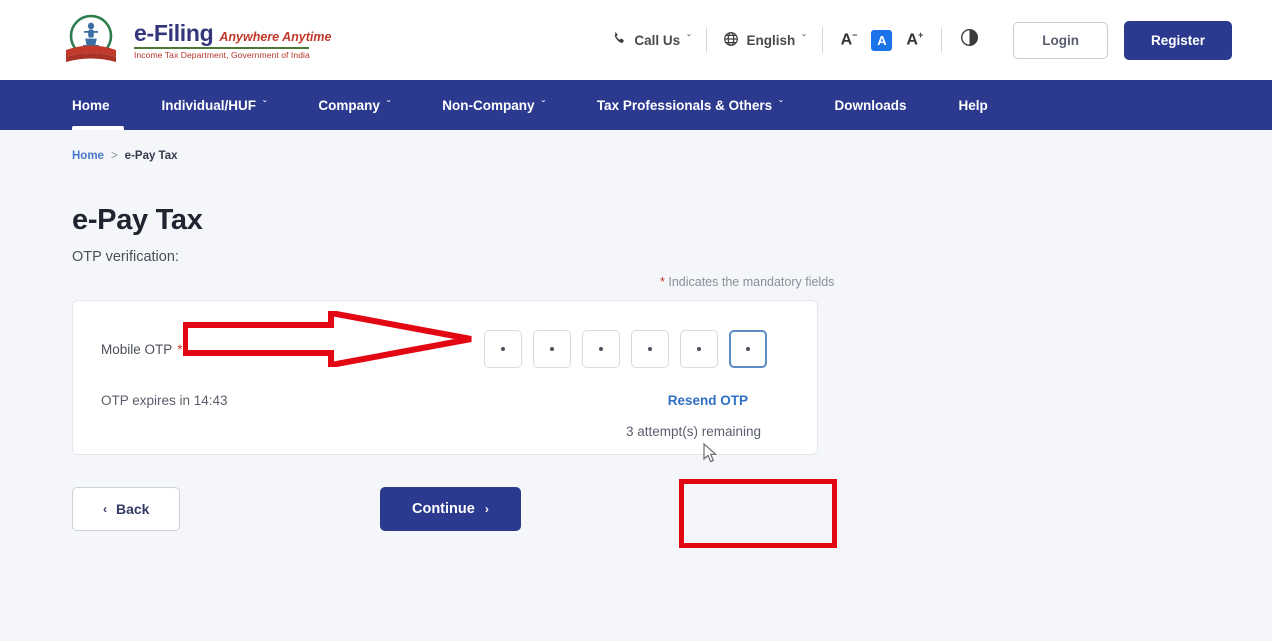  I want to click on form-actions: ‹ Back Continue ›, so click(445, 509).